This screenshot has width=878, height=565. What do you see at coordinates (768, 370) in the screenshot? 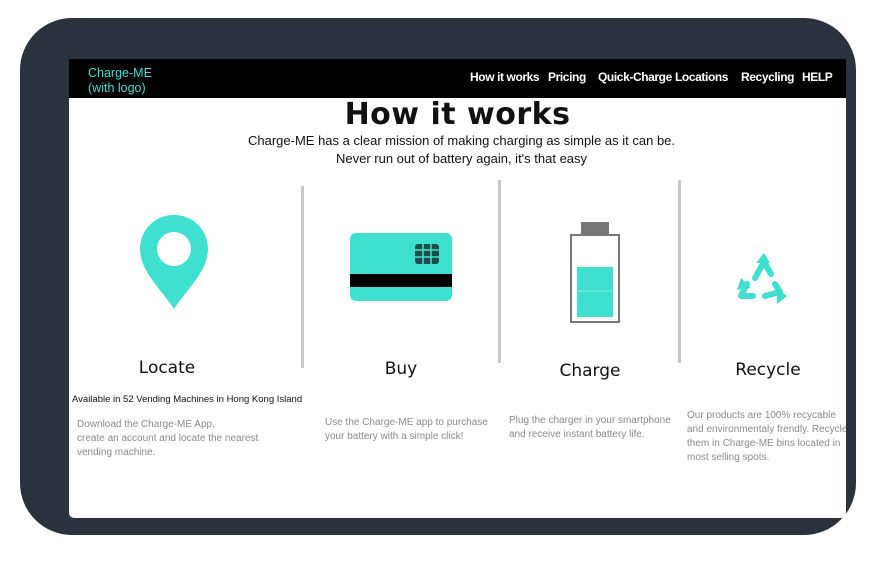
I see `feature-title-recycle: Recycle` at bounding box center [768, 370].